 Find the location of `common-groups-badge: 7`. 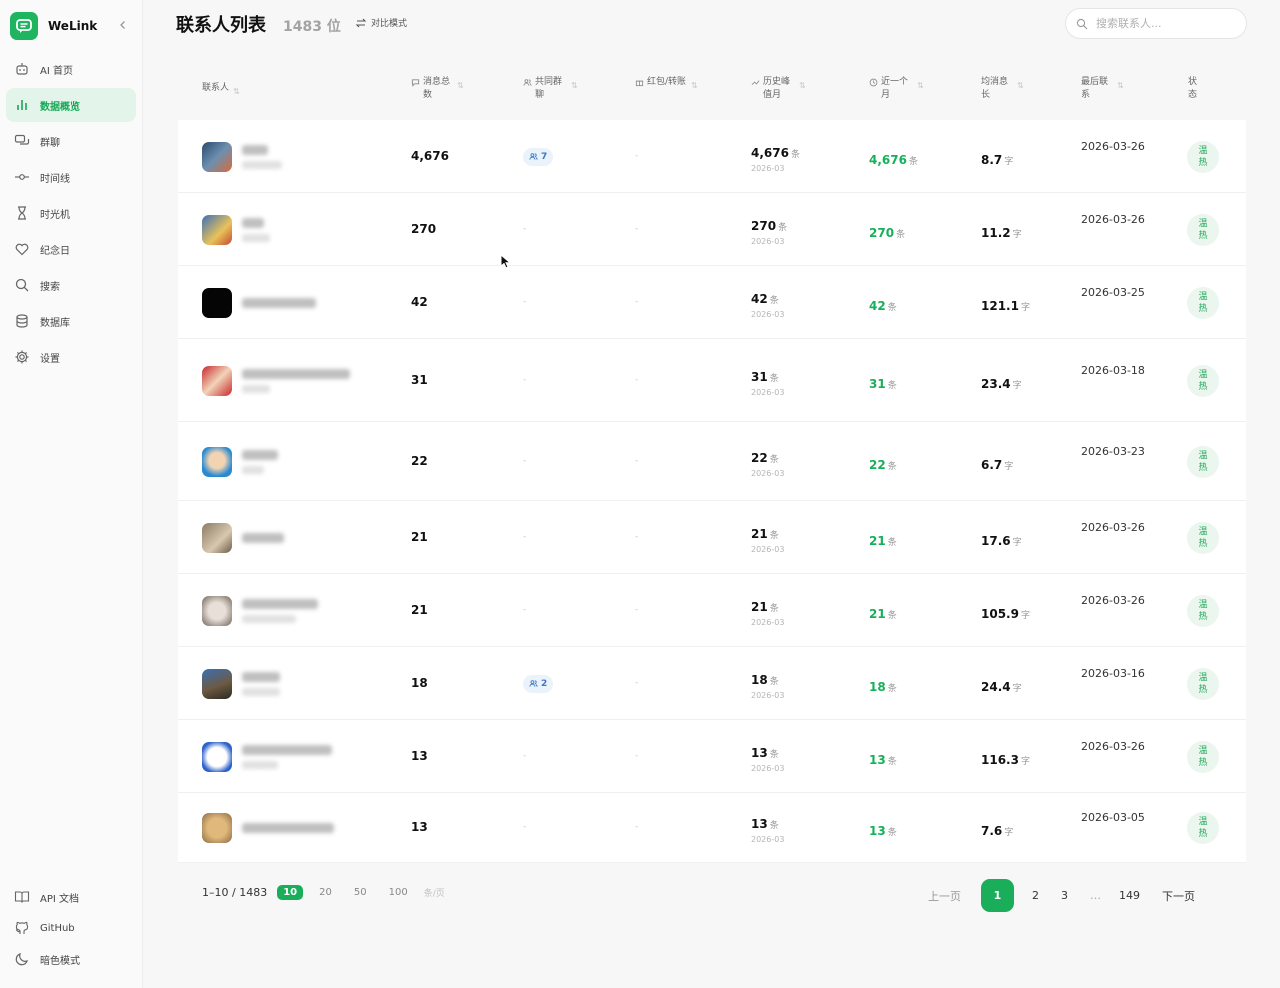

common-groups-badge: 7 is located at coordinates (538, 156).